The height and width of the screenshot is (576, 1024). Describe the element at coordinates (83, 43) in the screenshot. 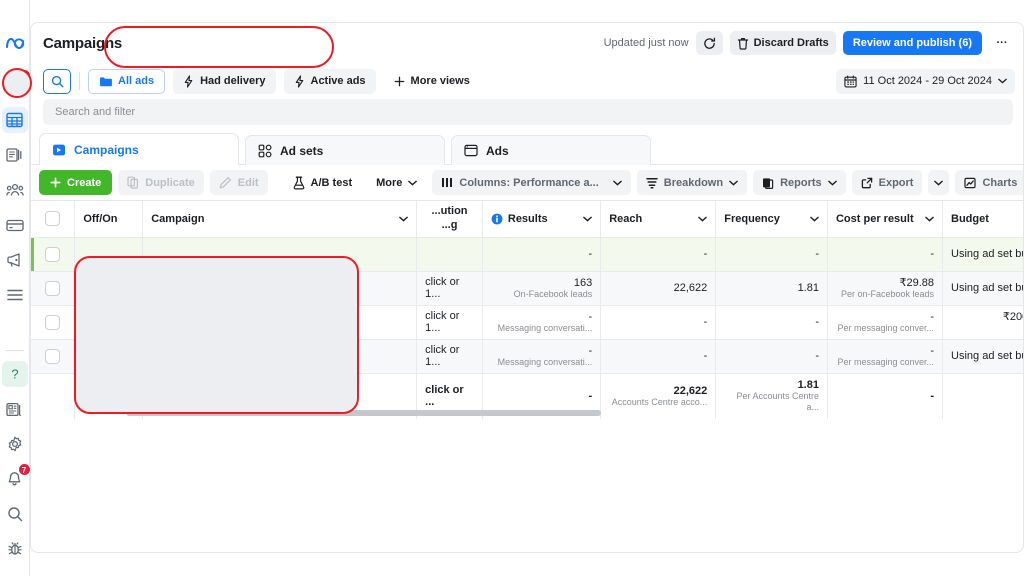

I see `page-title: Campaigns` at that location.